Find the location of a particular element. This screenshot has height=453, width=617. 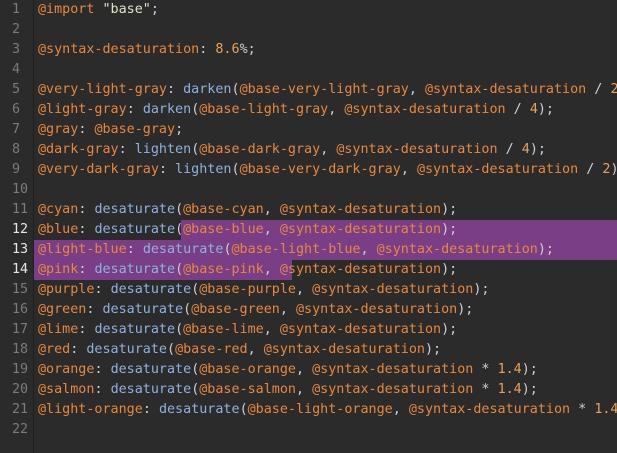

variable-token: @salmon is located at coordinates (66, 389).